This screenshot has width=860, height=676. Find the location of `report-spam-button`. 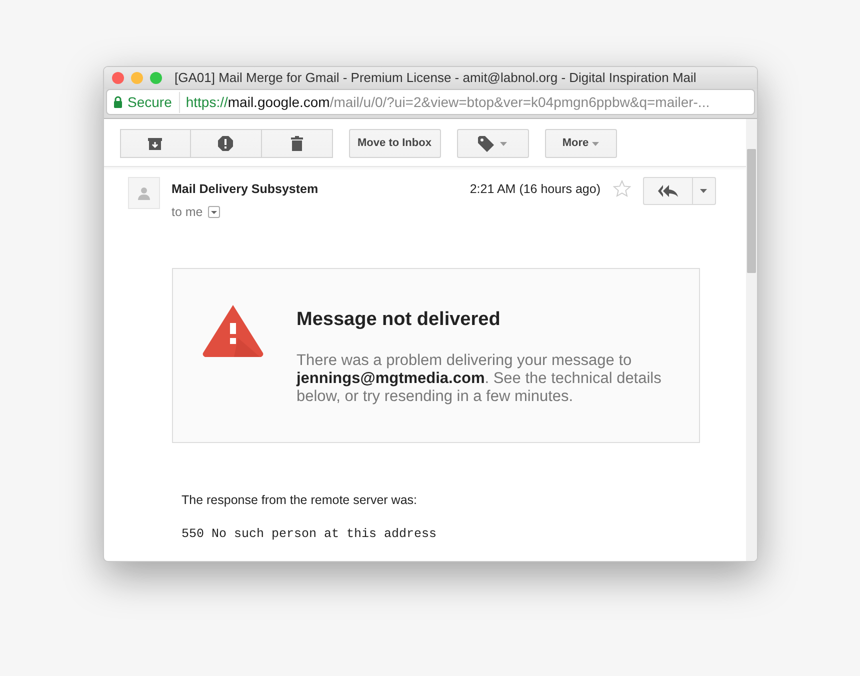

report-spam-button is located at coordinates (226, 143).